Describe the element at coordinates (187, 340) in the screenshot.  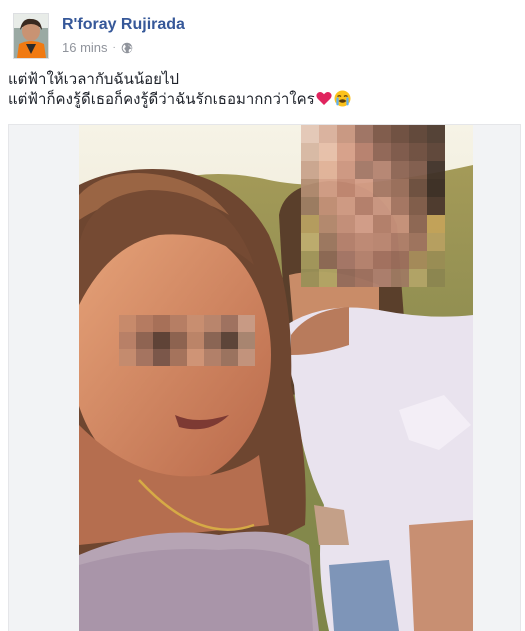
I see `blurred-eyes-woman` at that location.